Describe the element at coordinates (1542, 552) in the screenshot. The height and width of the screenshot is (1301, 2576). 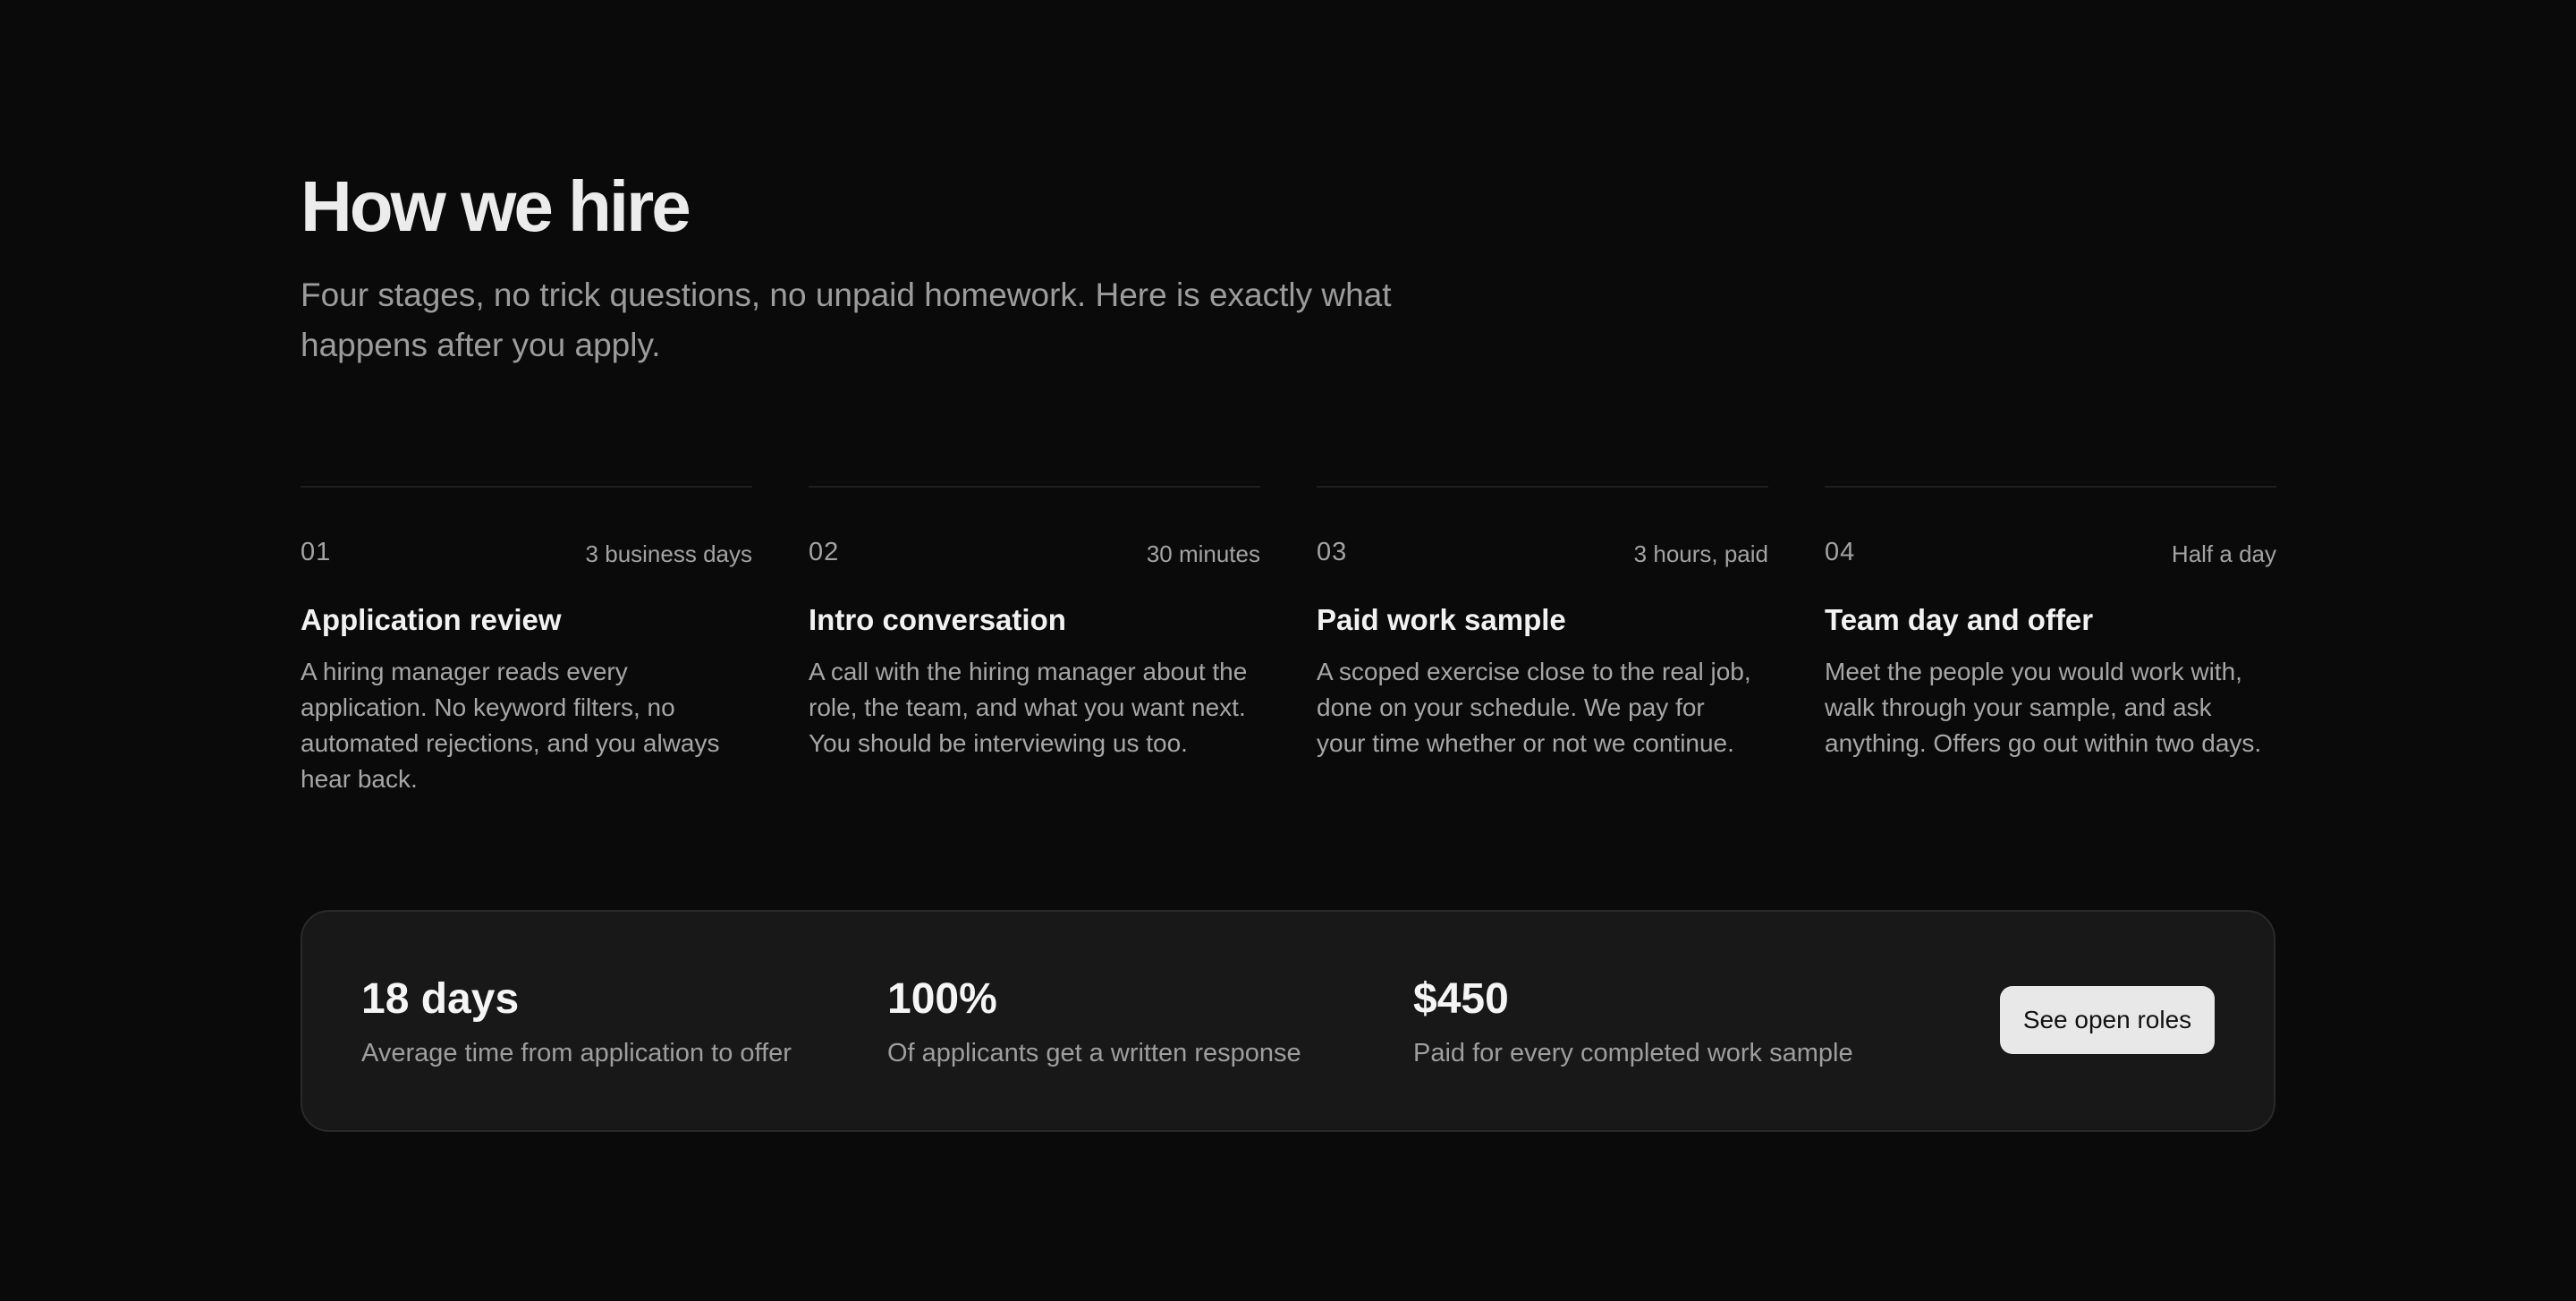
I see `step-meta: 03 3 hours, paid` at that location.